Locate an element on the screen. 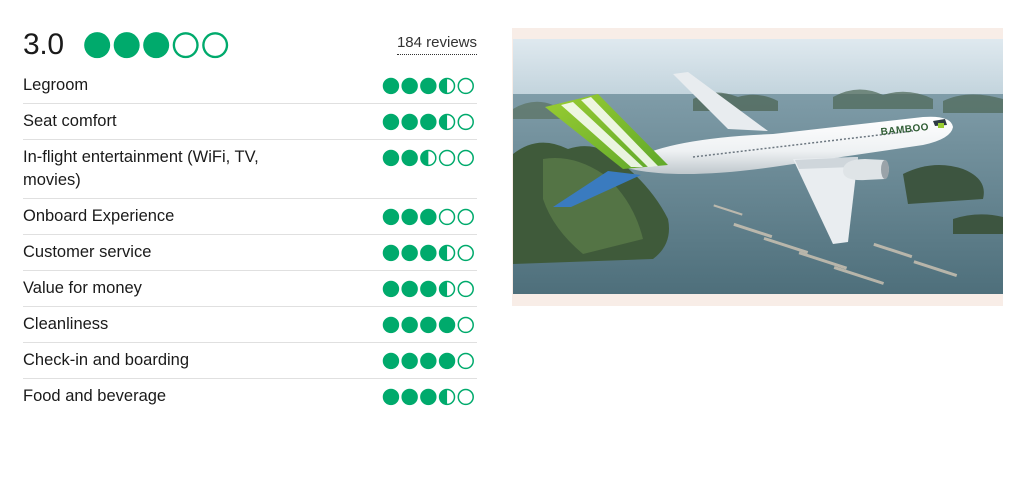 The width and height of the screenshot is (1025, 485). overall-rating: 3.0 184 reviews is located at coordinates (250, 45).